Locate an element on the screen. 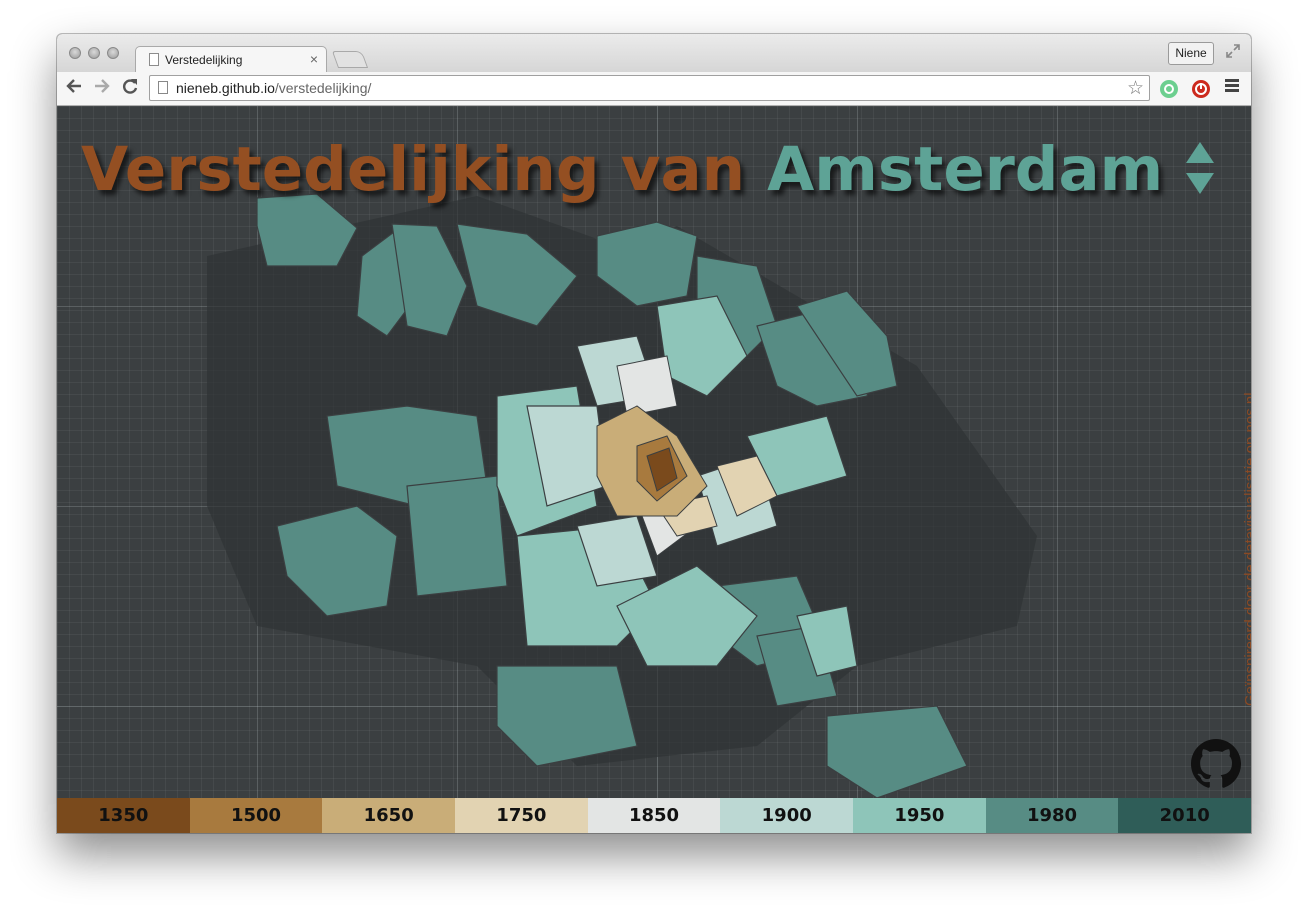 Image resolution: width=1308 pixels, height=913 pixels. extension-red-icon is located at coordinates (1201, 89).